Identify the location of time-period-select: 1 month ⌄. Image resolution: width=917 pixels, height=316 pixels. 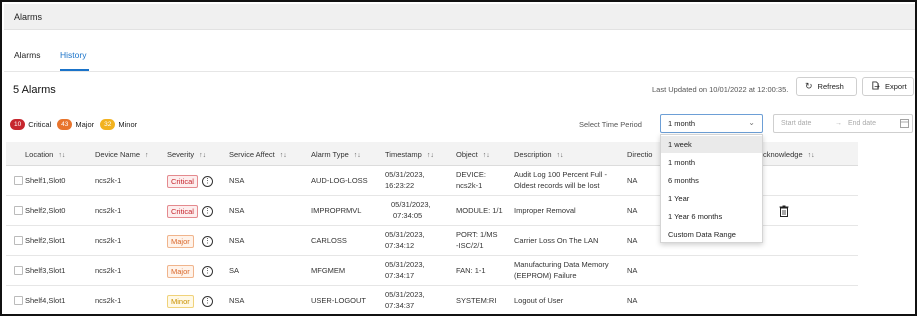
(711, 123).